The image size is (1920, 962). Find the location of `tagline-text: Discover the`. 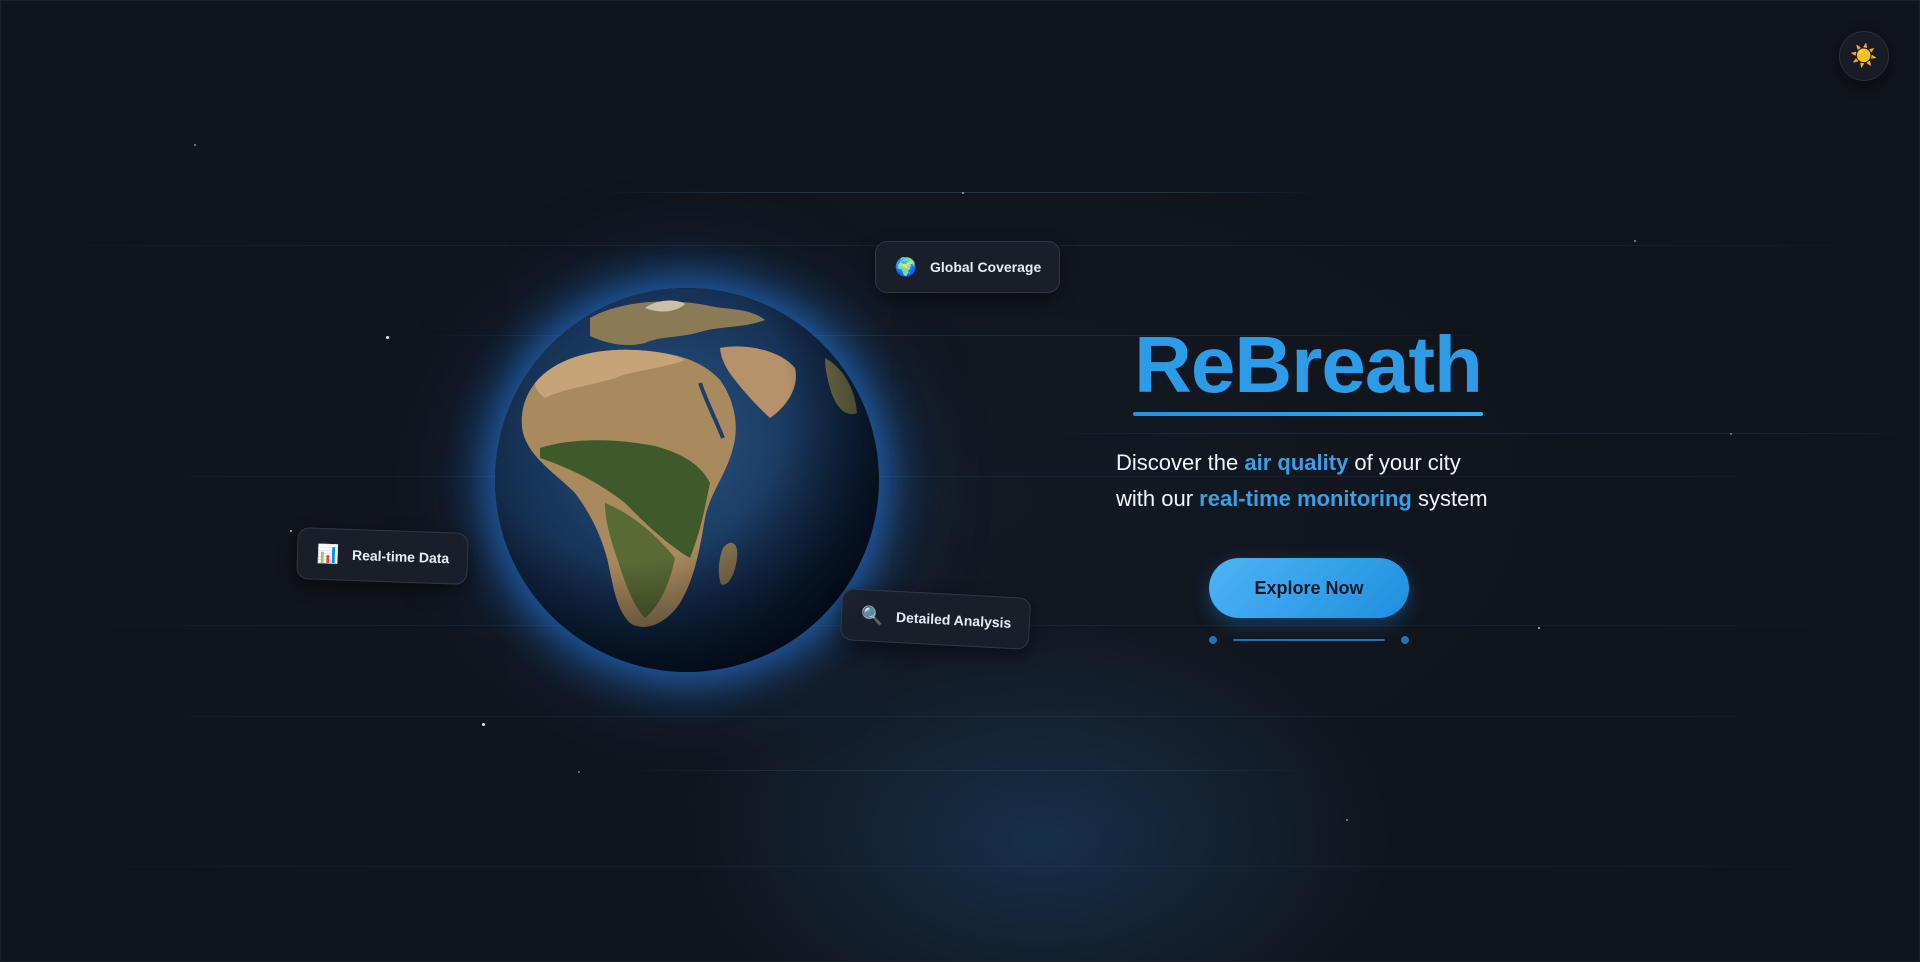

tagline-text: Discover the is located at coordinates (1180, 462).